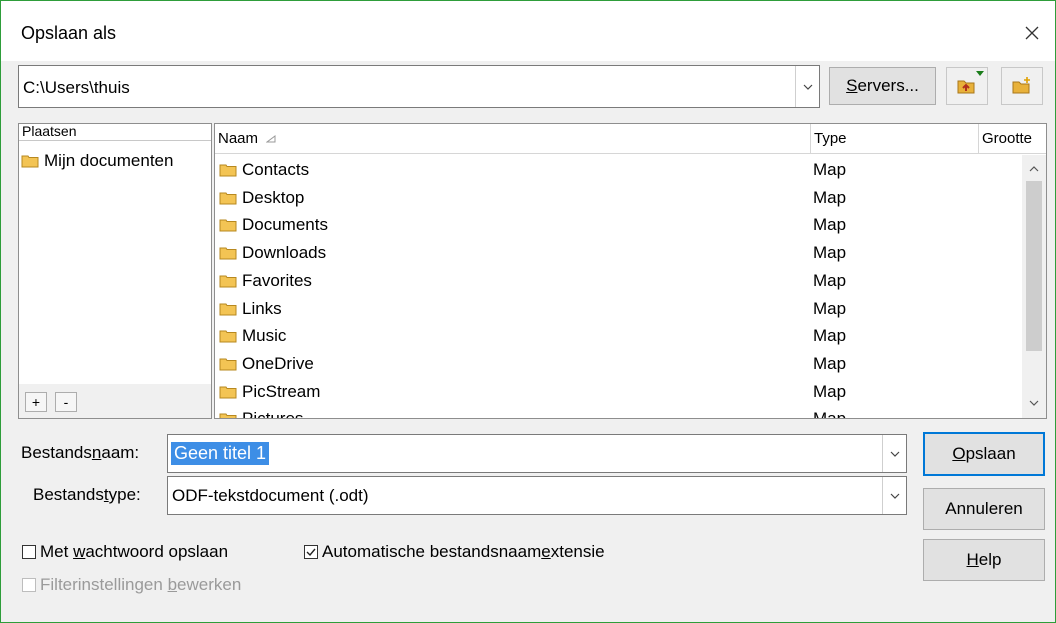 The image size is (1056, 623). I want to click on filename-input: Geen titel 1, so click(220, 453).